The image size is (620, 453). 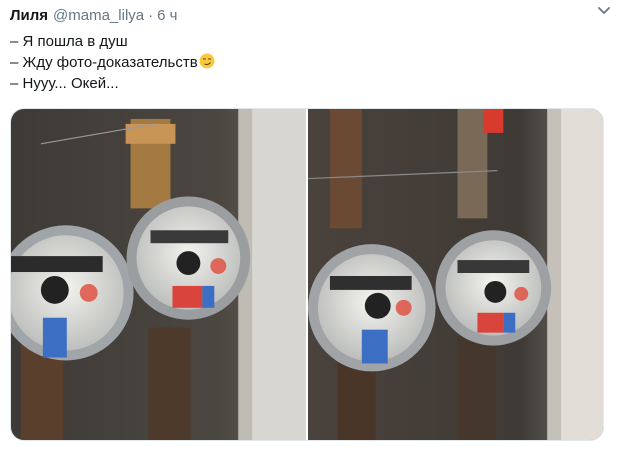 I want to click on smirking-face-emoji-icon, so click(x=207, y=61).